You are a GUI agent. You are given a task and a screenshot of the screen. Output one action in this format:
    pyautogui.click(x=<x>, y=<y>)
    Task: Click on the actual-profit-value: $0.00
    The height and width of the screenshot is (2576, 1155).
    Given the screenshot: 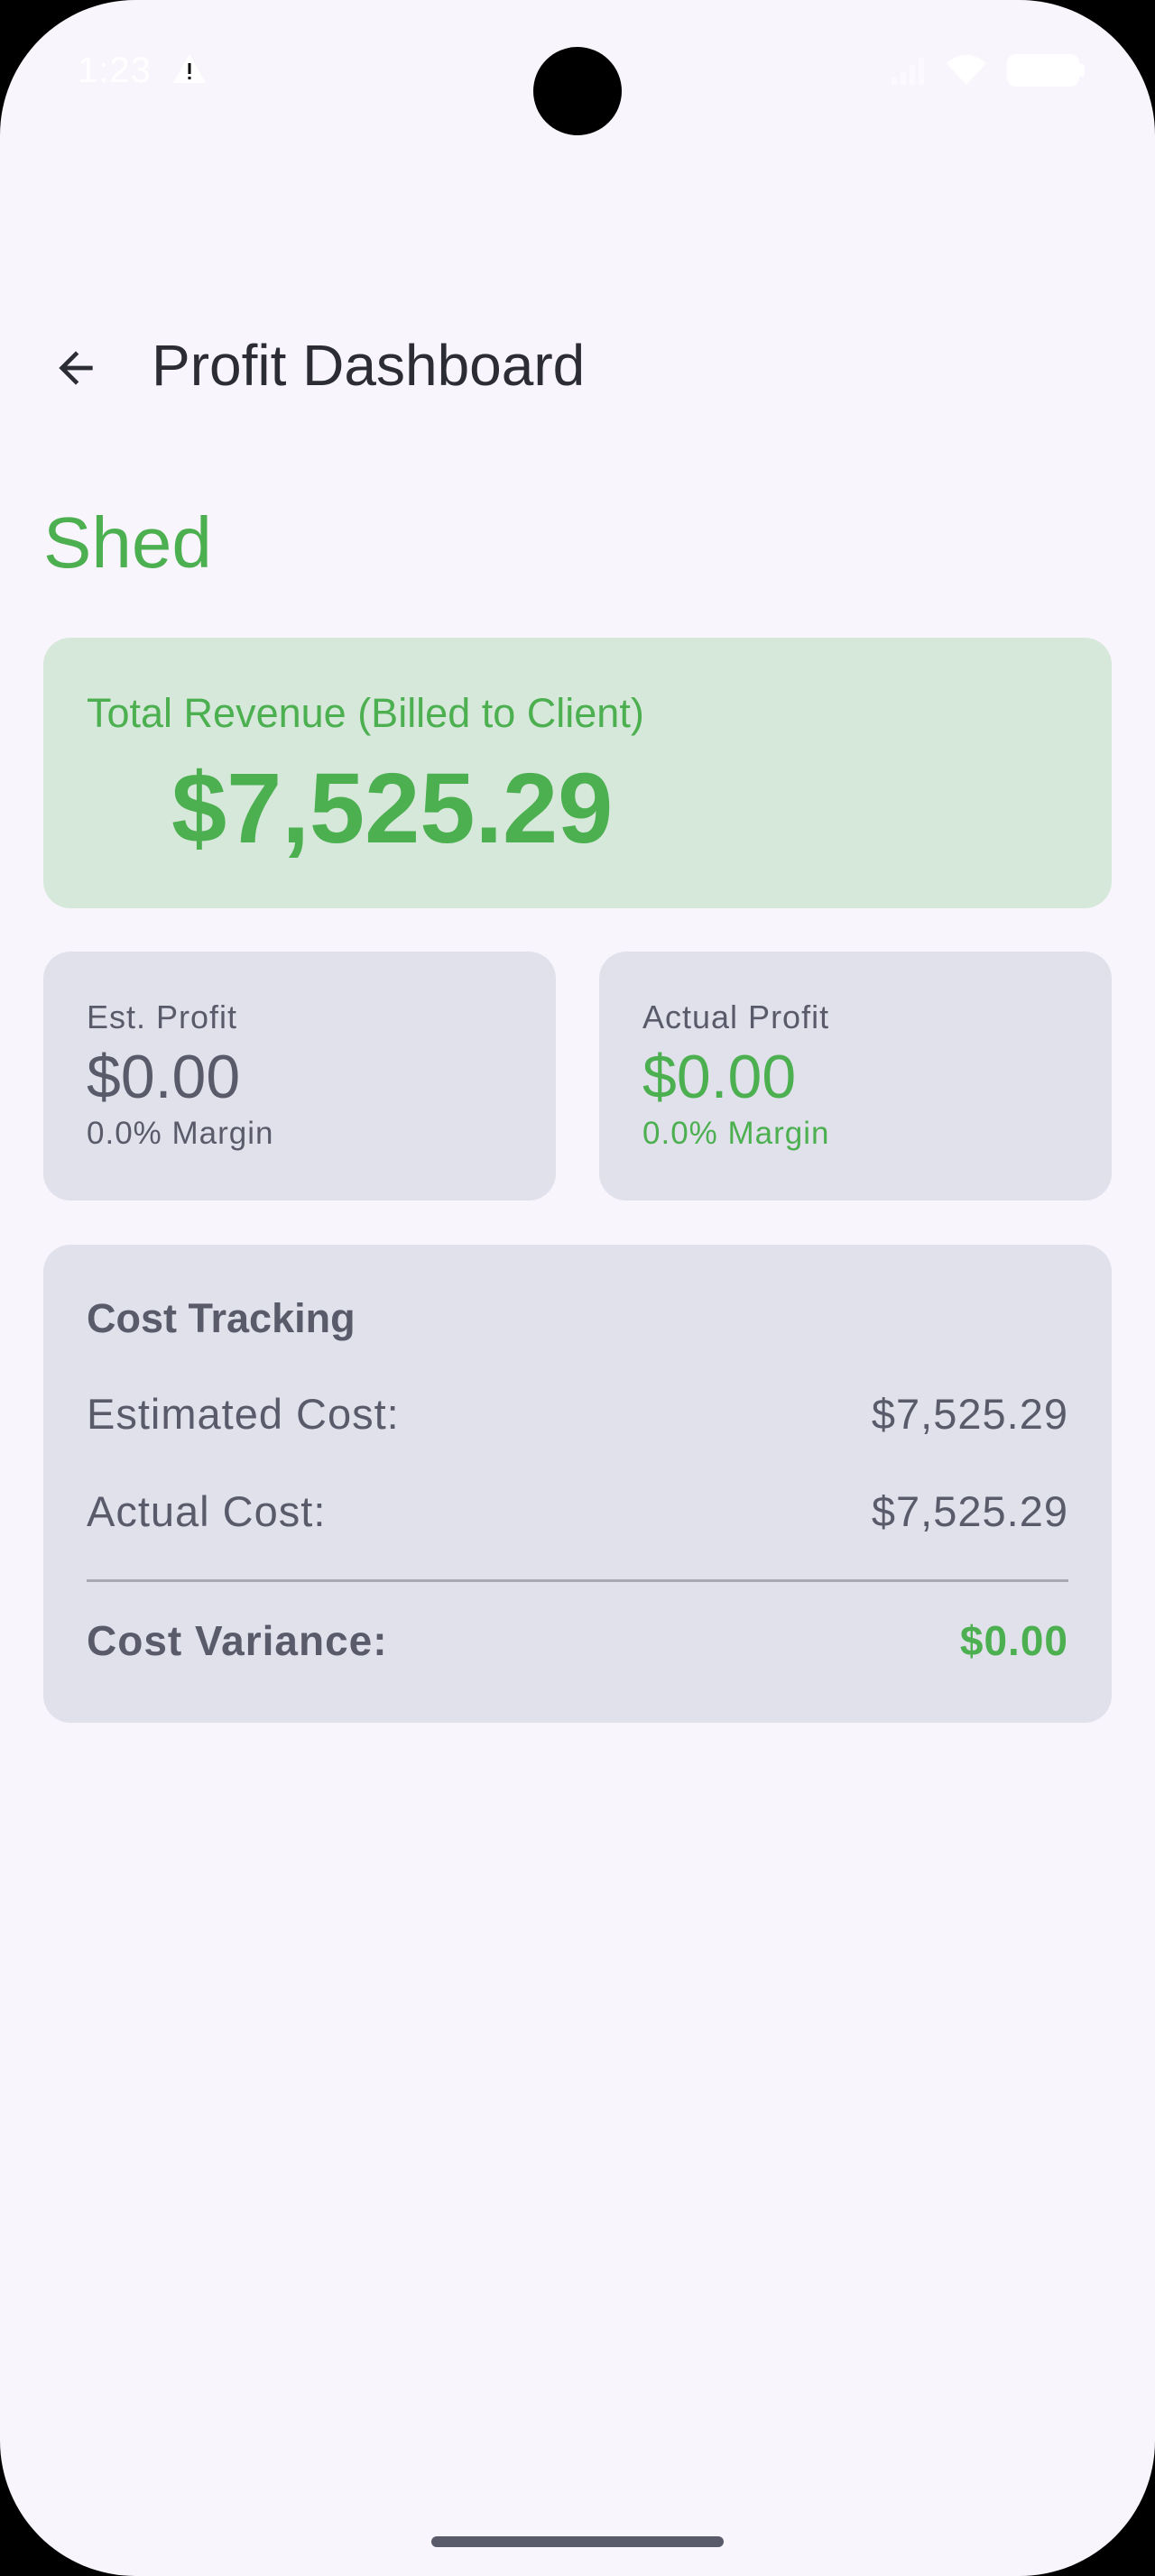 What is the action you would take?
    pyautogui.click(x=719, y=1077)
    